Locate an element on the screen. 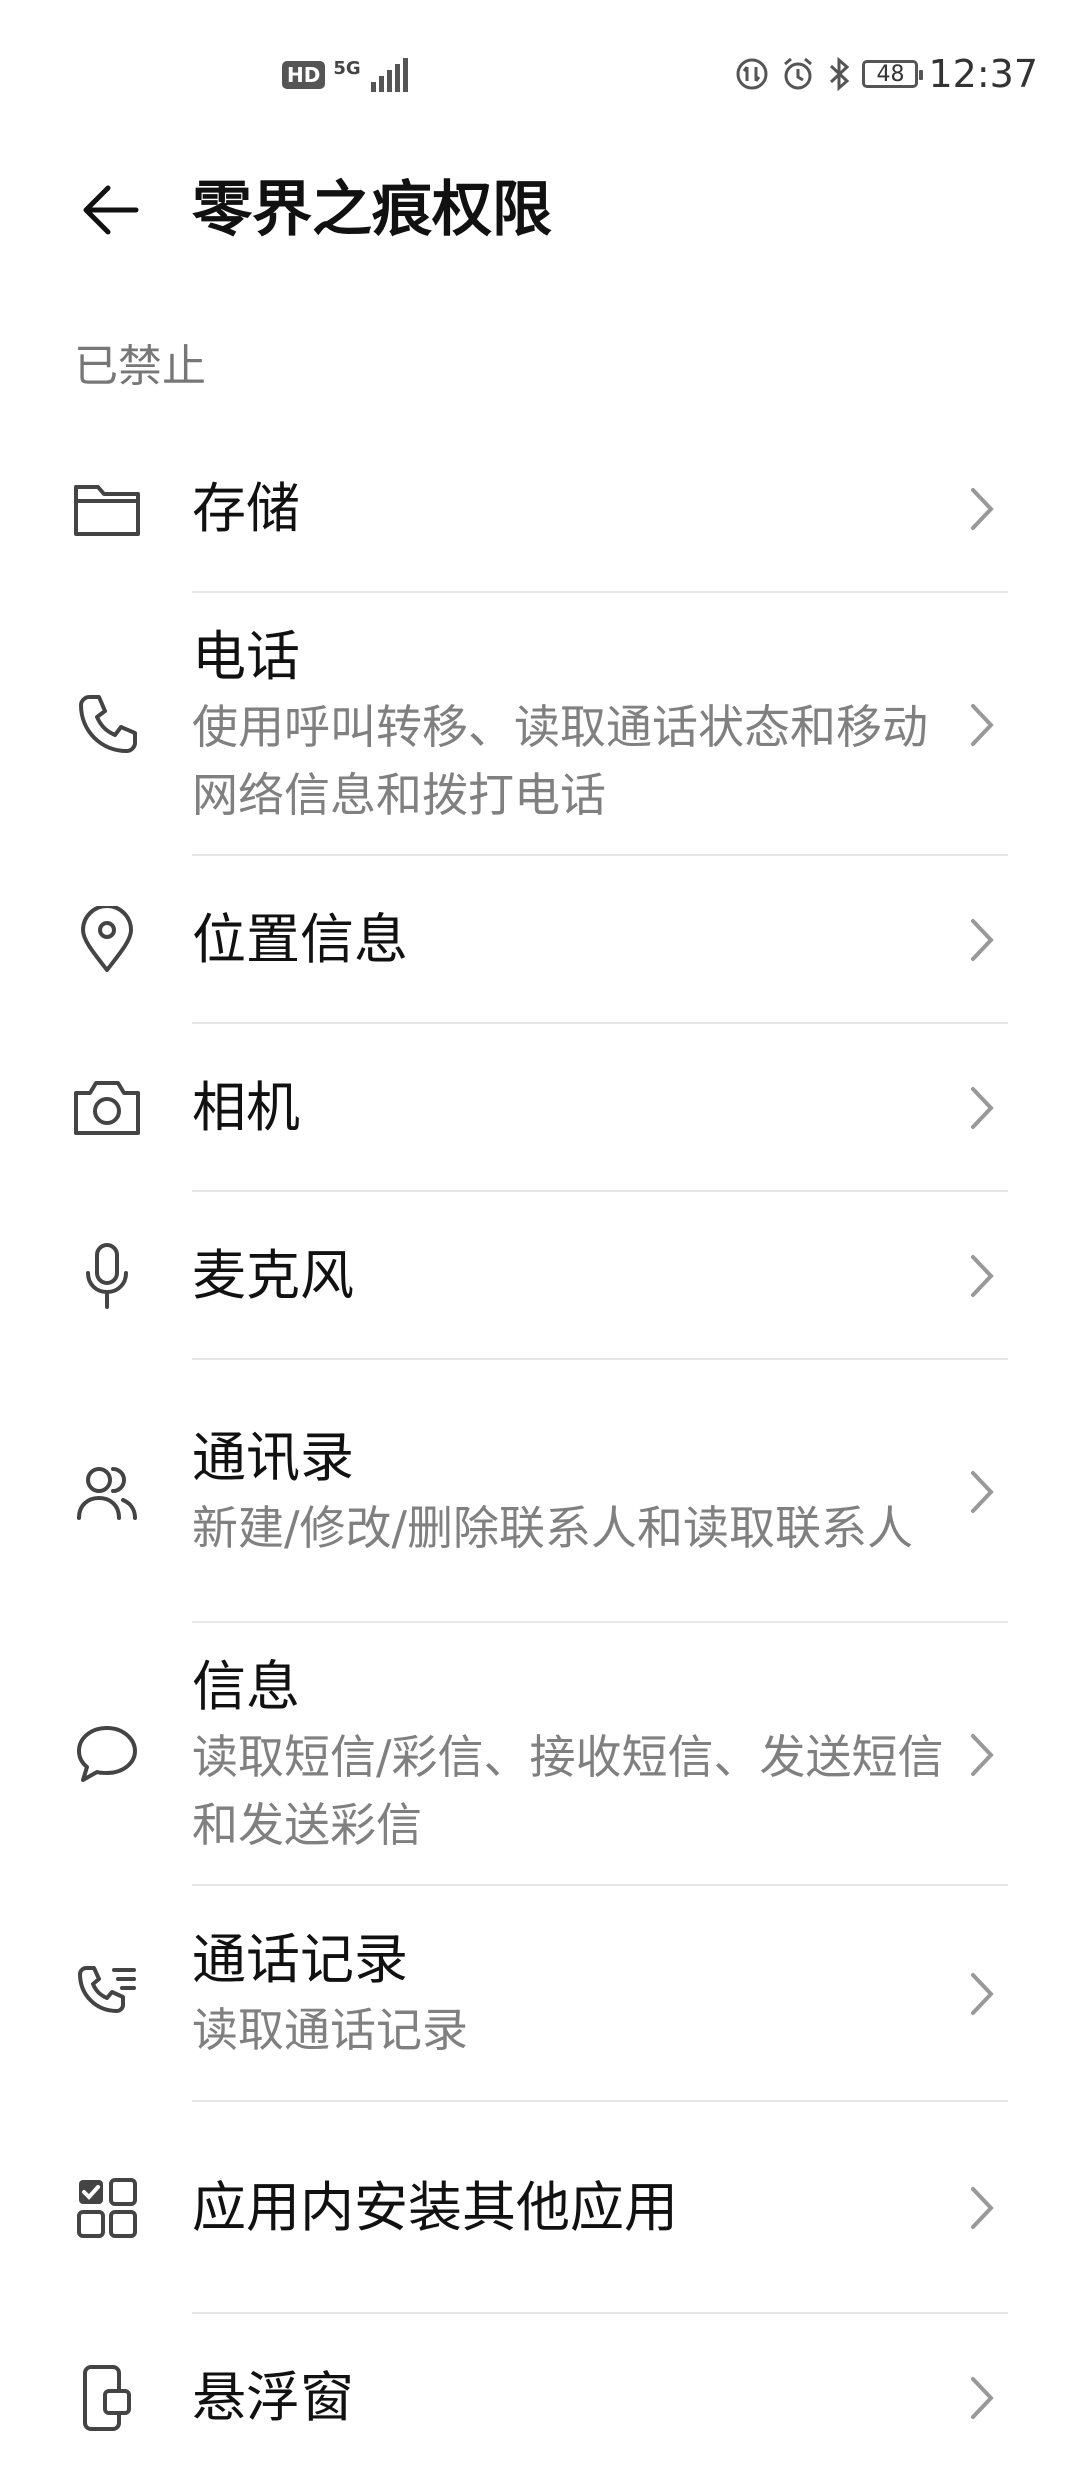 This screenshot has width=1080, height=2482. status-right: 48 12:37 is located at coordinates (886, 74).